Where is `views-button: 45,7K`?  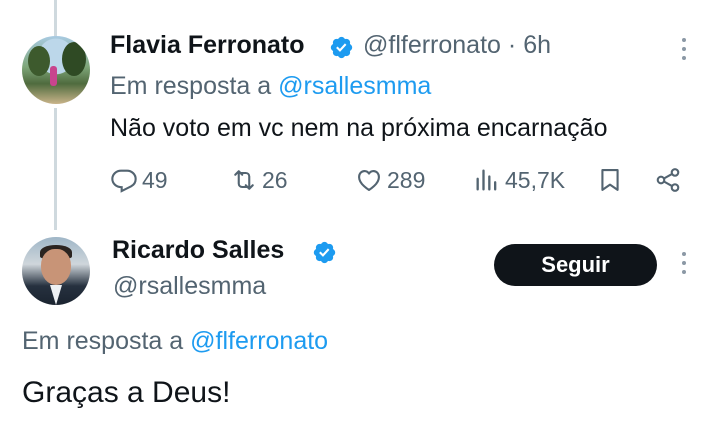 views-button: 45,7K is located at coordinates (519, 180).